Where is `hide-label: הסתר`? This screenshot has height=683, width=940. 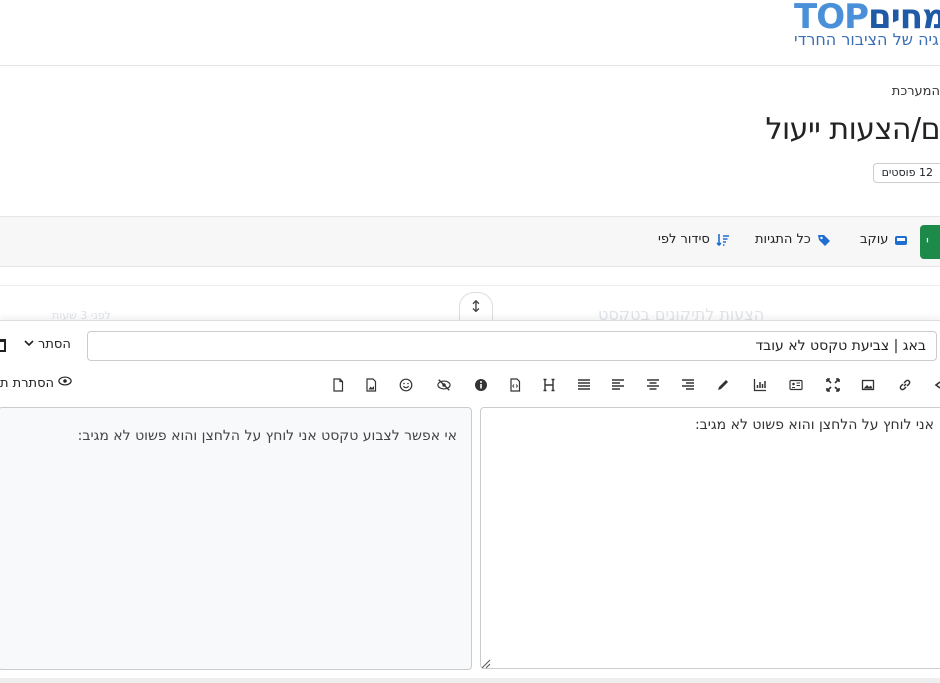
hide-label: הסתר is located at coordinates (54, 344).